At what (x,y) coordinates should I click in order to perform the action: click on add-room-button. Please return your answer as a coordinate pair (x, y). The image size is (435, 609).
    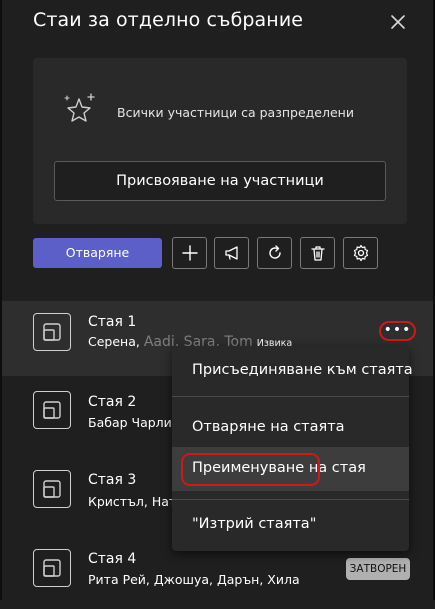
    Looking at the image, I should click on (189, 253).